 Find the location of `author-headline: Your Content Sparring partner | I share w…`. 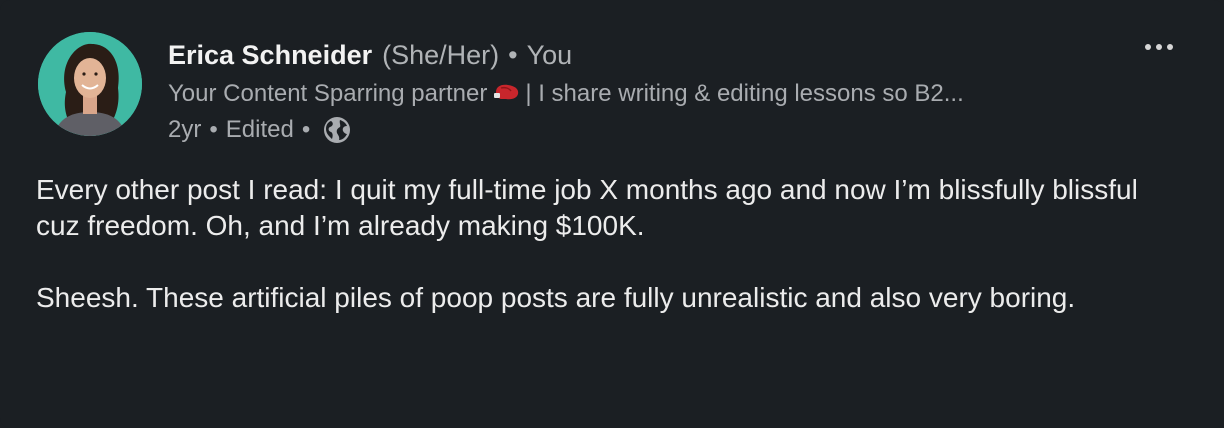

author-headline: Your Content Sparring partner | I share w… is located at coordinates (633, 94).